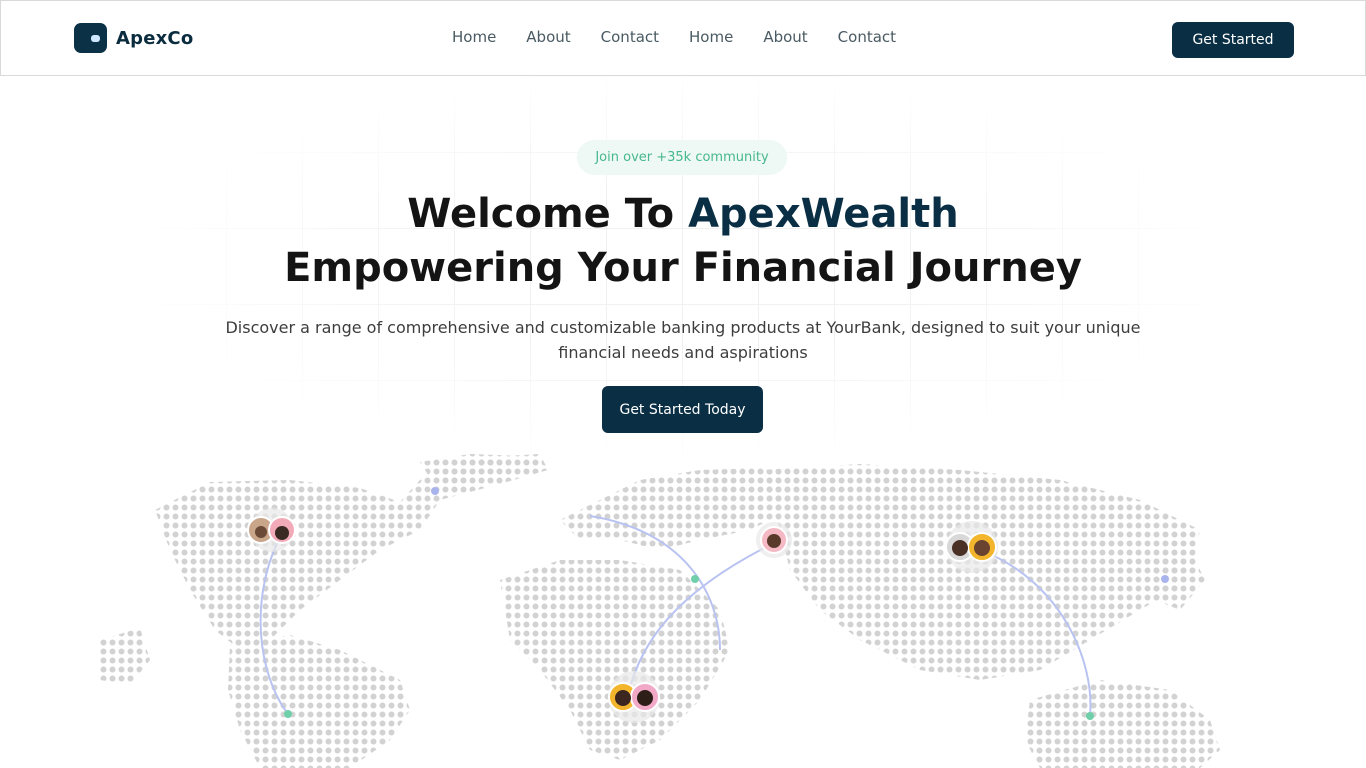 The height and width of the screenshot is (768, 1366). Describe the element at coordinates (630, 37) in the screenshot. I see `nav-item-contact: Contact` at that location.